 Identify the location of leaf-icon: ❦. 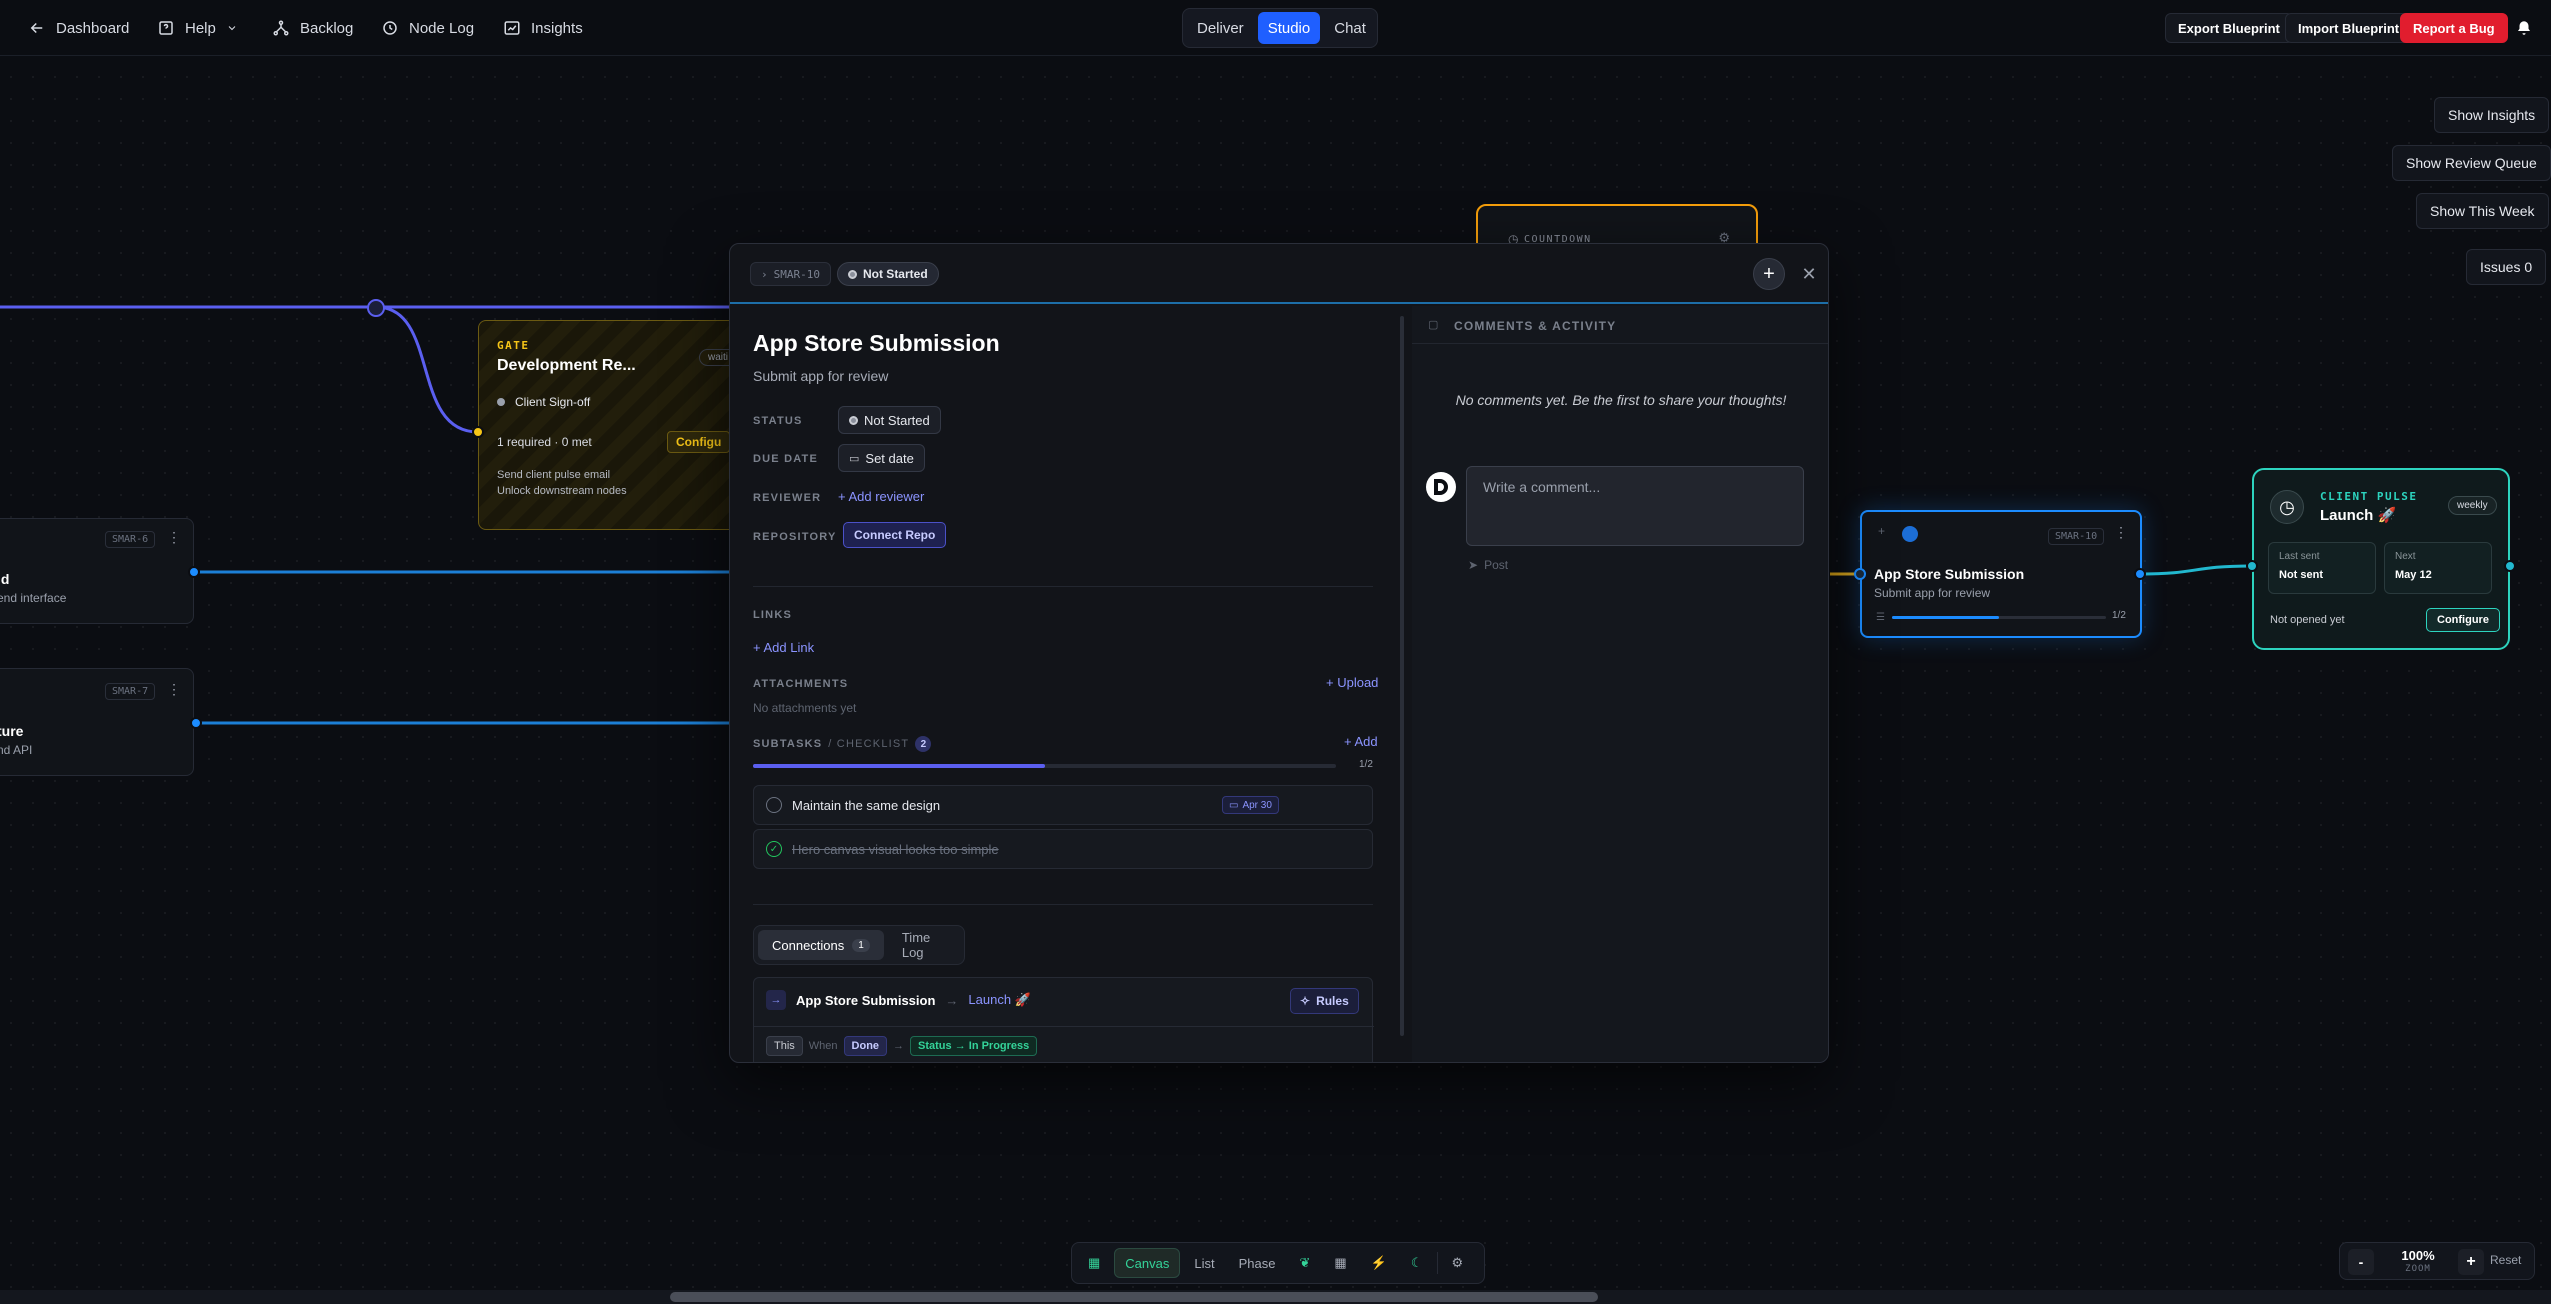
(1305, 1262).